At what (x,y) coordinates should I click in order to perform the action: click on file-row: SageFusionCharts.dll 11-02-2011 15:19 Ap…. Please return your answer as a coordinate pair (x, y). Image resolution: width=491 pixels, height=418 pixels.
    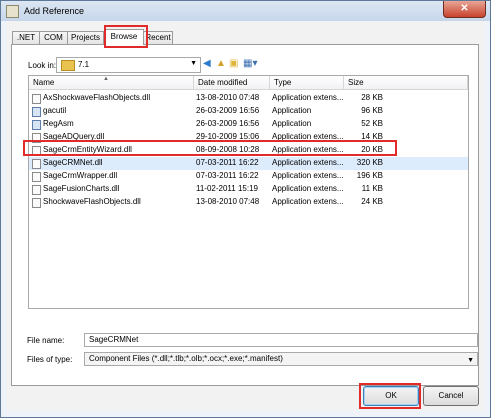
    Looking at the image, I should click on (248, 189).